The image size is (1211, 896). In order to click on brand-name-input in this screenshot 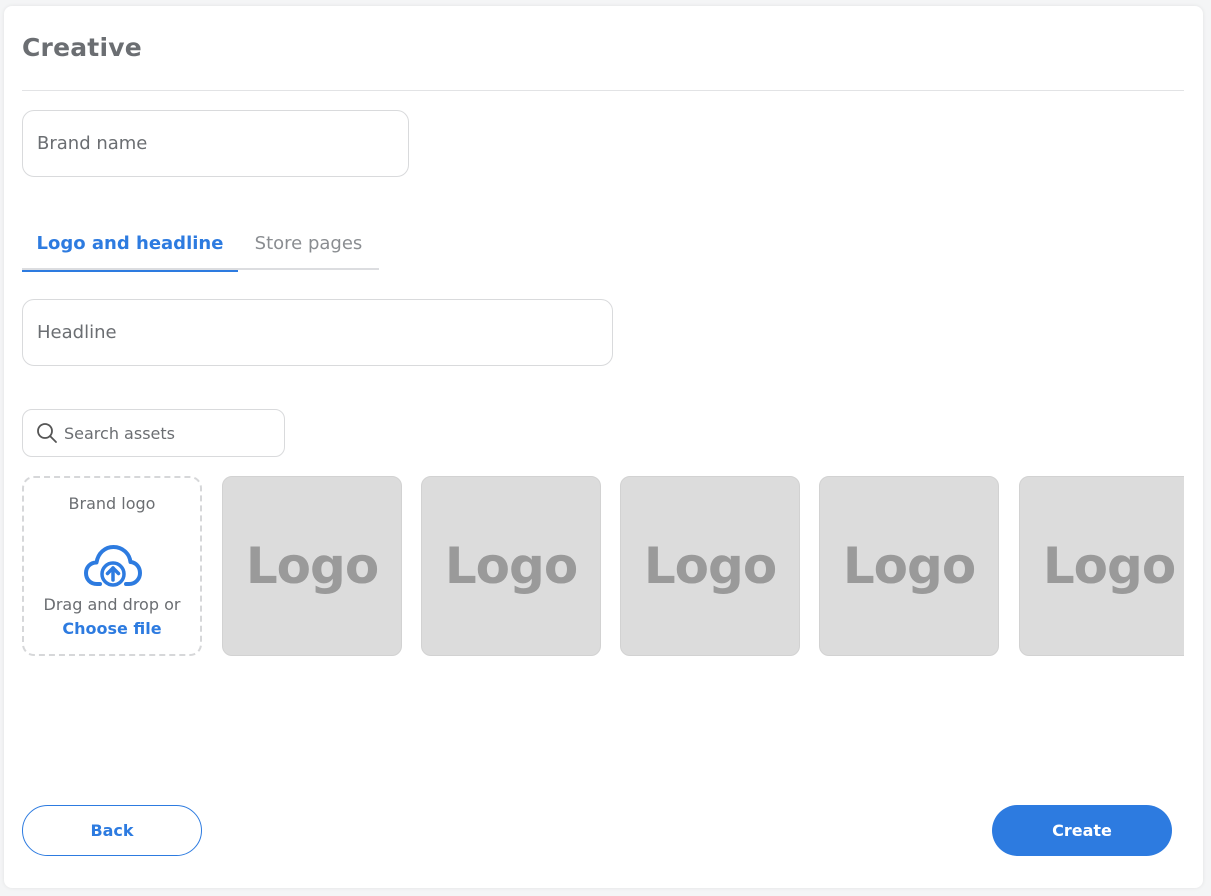, I will do `click(215, 143)`.